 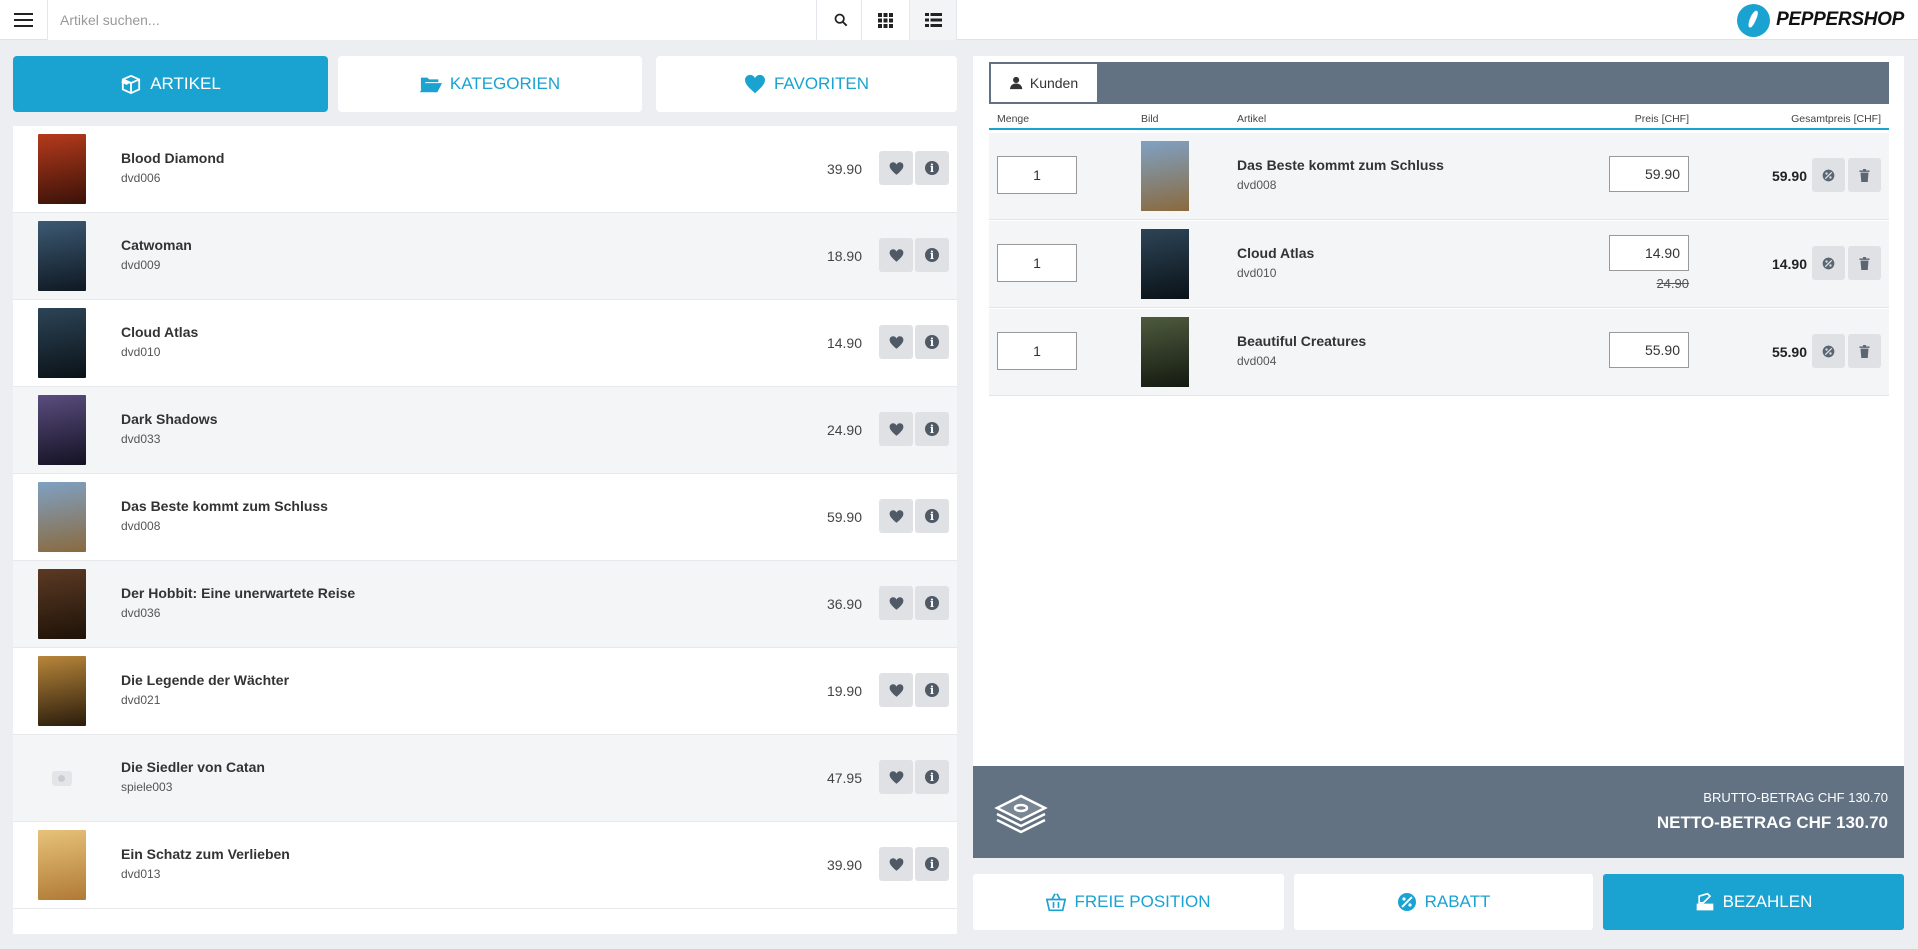 What do you see at coordinates (505, 83) in the screenshot?
I see `tab-kategorien-label: KATEGORIEN` at bounding box center [505, 83].